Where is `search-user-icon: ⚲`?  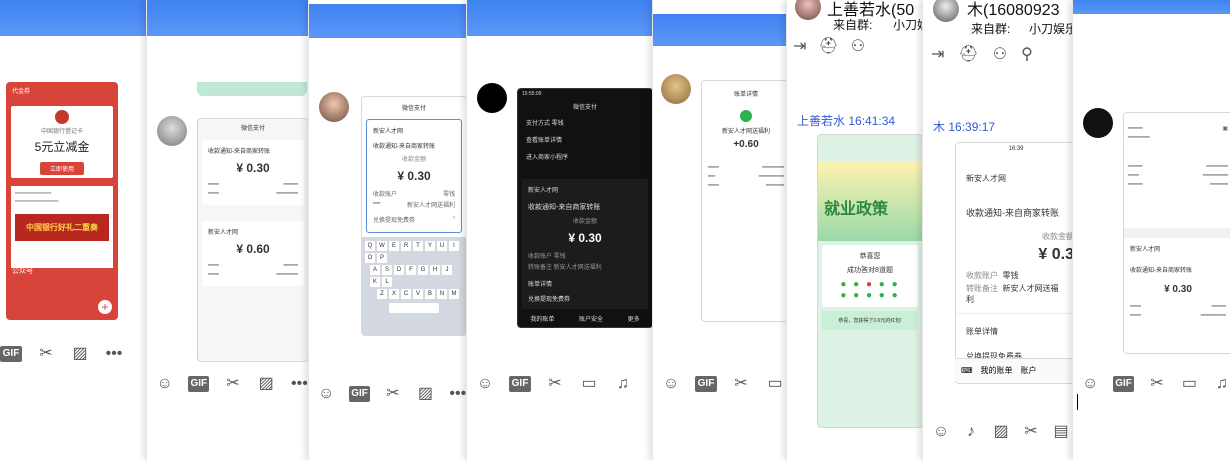
search-user-icon: ⚲ is located at coordinates (1027, 56).